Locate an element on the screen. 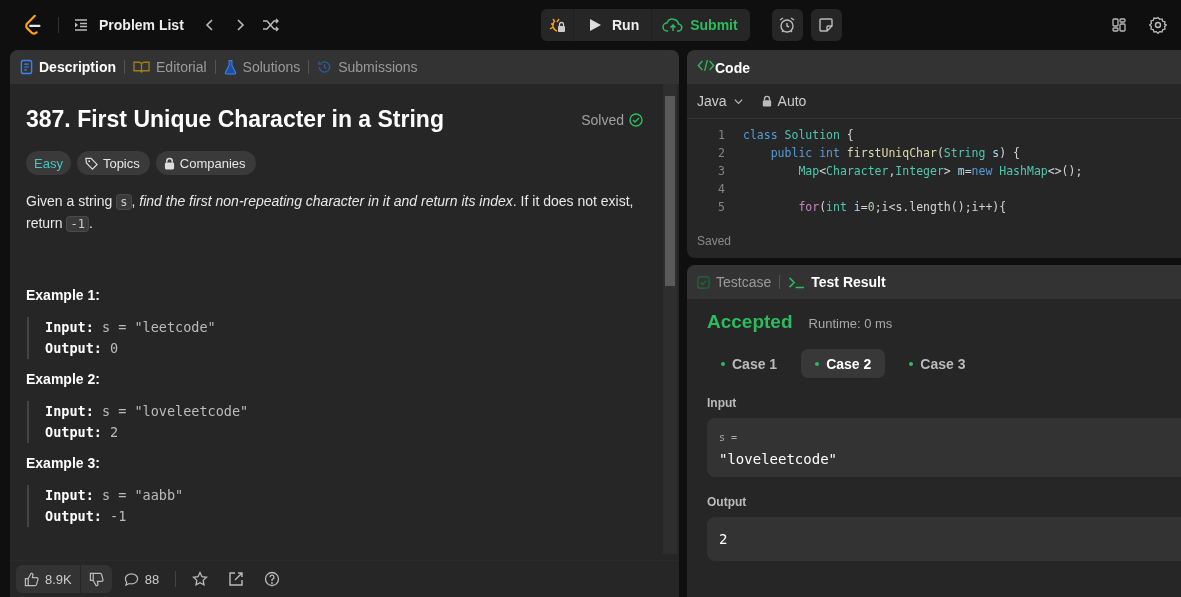 The width and height of the screenshot is (1181, 597). example-line: Output: -1 is located at coordinates (86, 516).